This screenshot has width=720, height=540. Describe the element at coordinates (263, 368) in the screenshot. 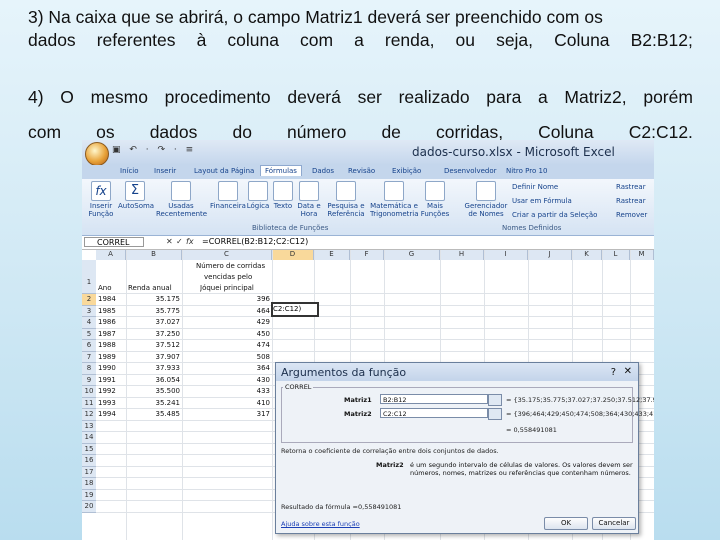

I see `cell-corridas: 364` at that location.